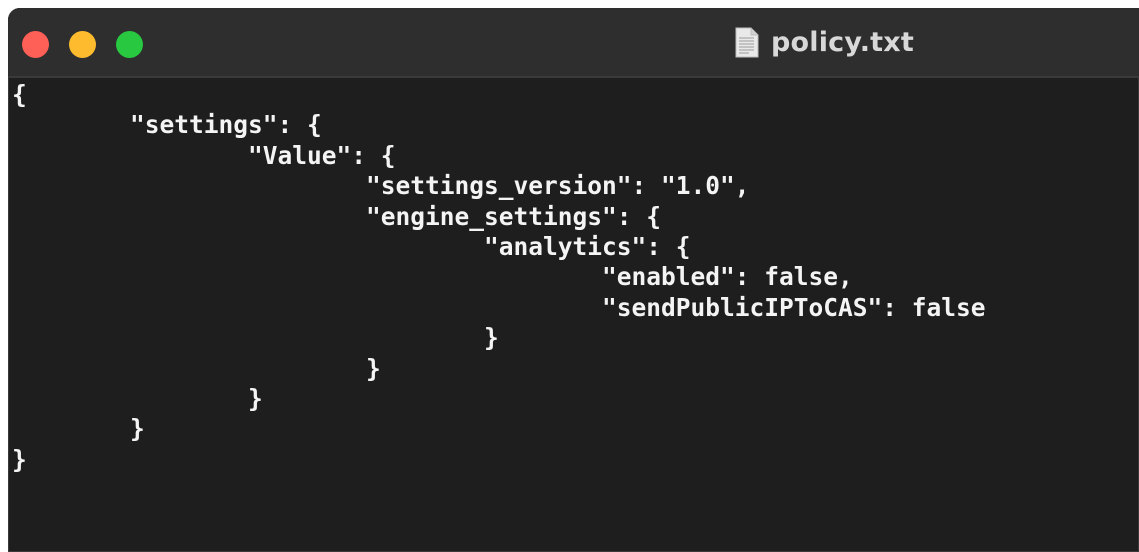  Describe the element at coordinates (381, 186) in the screenshot. I see `code-line: "settings_version": "1.0",` at that location.